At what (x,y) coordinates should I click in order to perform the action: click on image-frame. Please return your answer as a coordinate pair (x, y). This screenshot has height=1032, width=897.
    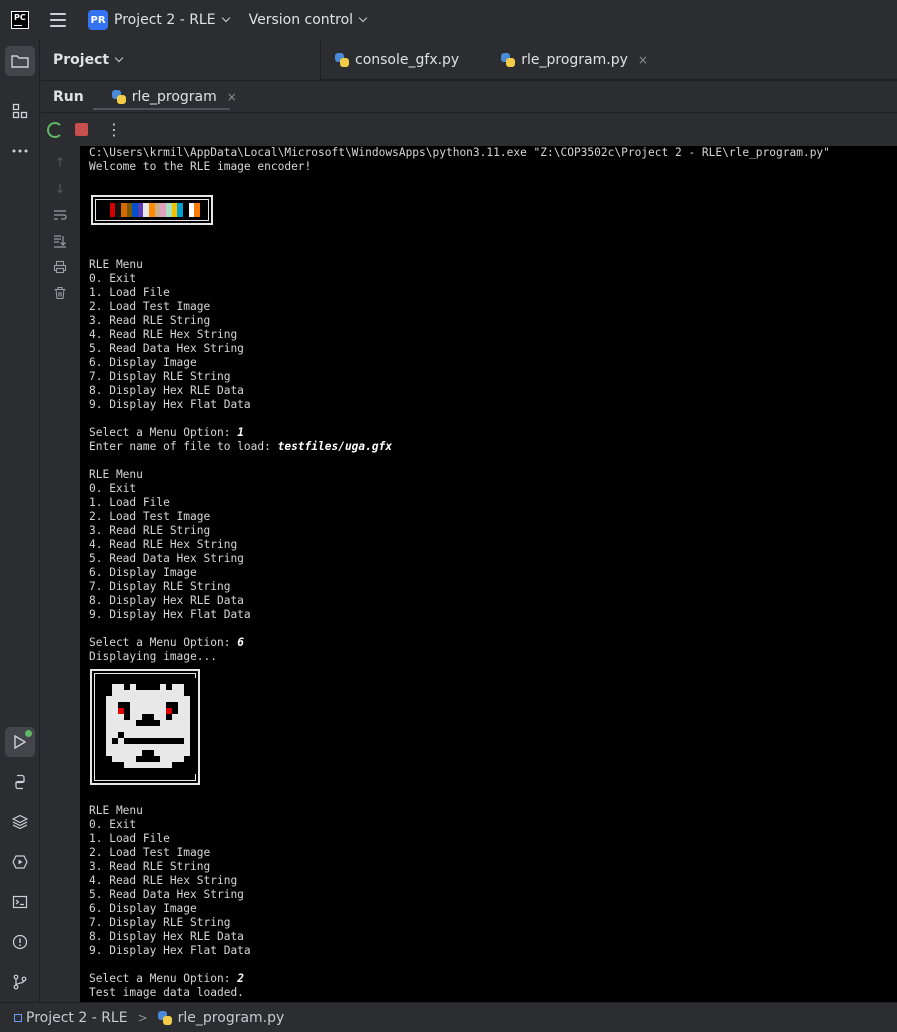
    Looking at the image, I should click on (145, 727).